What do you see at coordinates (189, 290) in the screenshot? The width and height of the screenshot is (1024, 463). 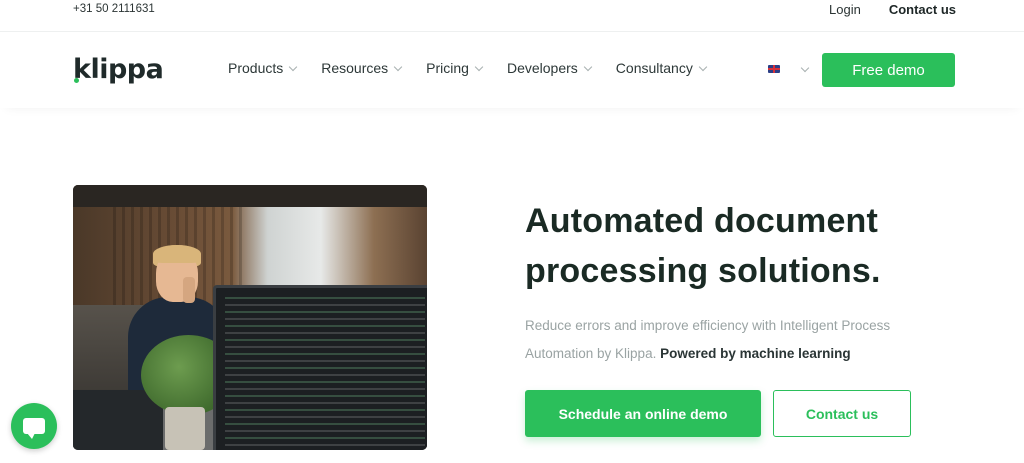 I see `image-phone-hand` at bounding box center [189, 290].